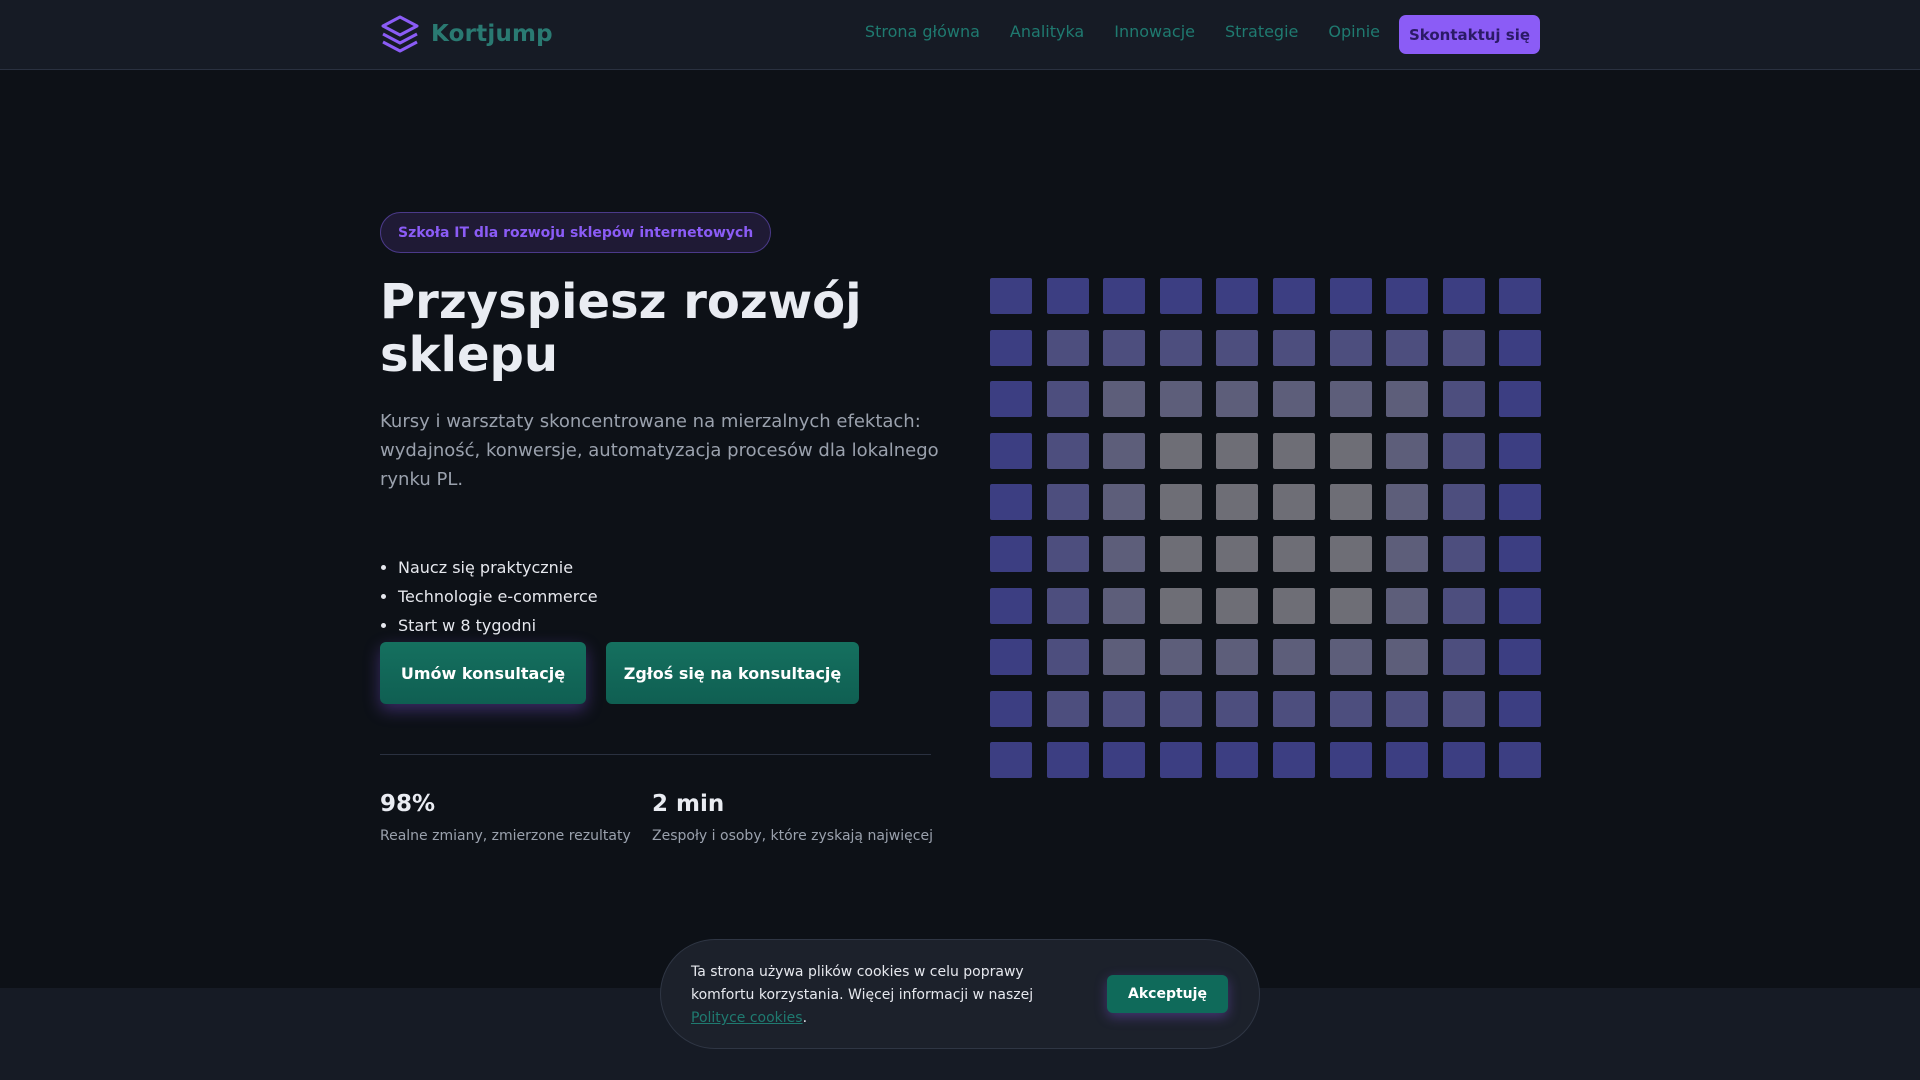 The image size is (1920, 1080). Describe the element at coordinates (688, 804) in the screenshot. I see `stat-value: 2 min` at that location.